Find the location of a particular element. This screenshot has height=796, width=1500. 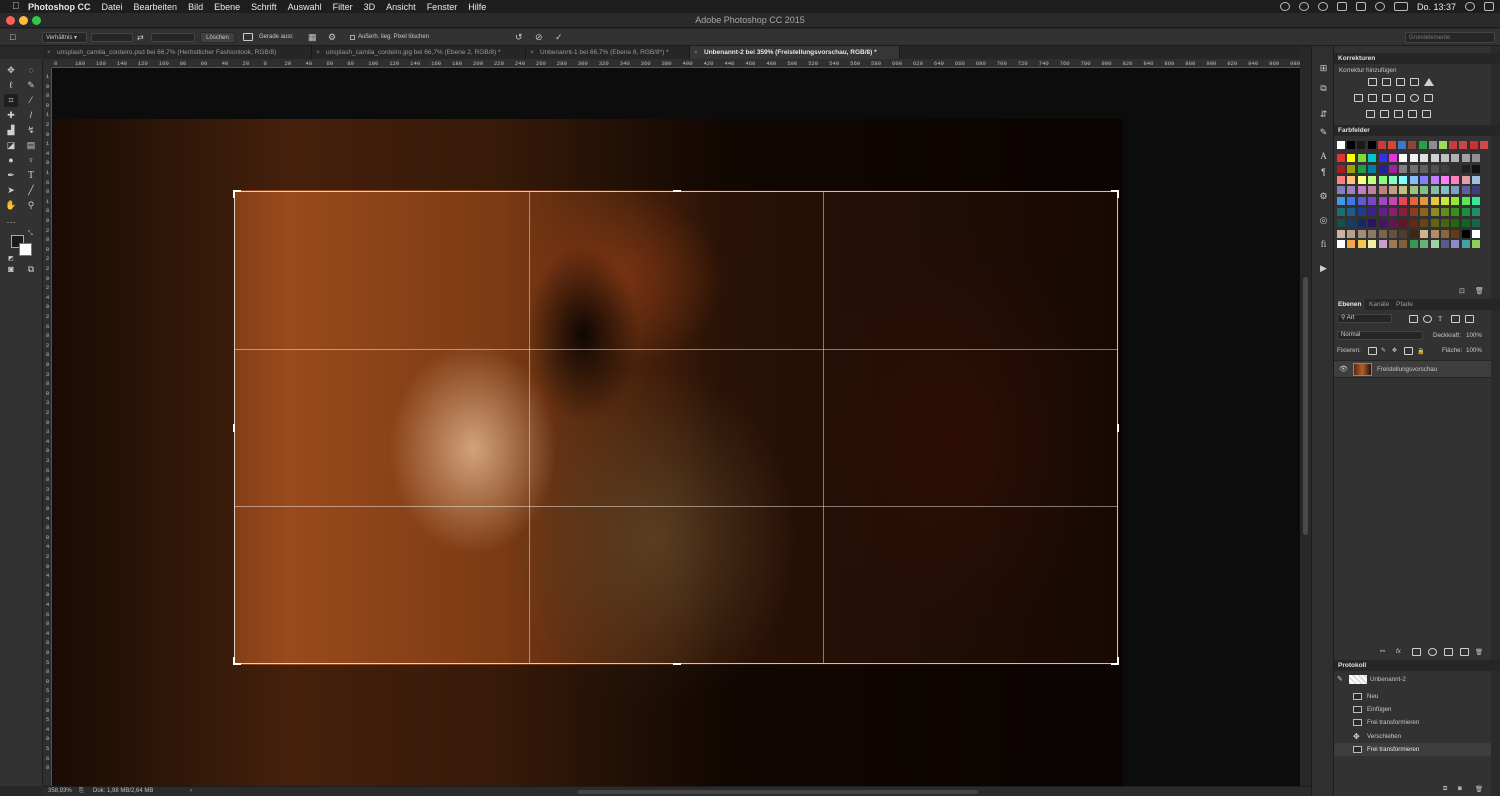

opacity-value: 100% is located at coordinates (1474, 335).